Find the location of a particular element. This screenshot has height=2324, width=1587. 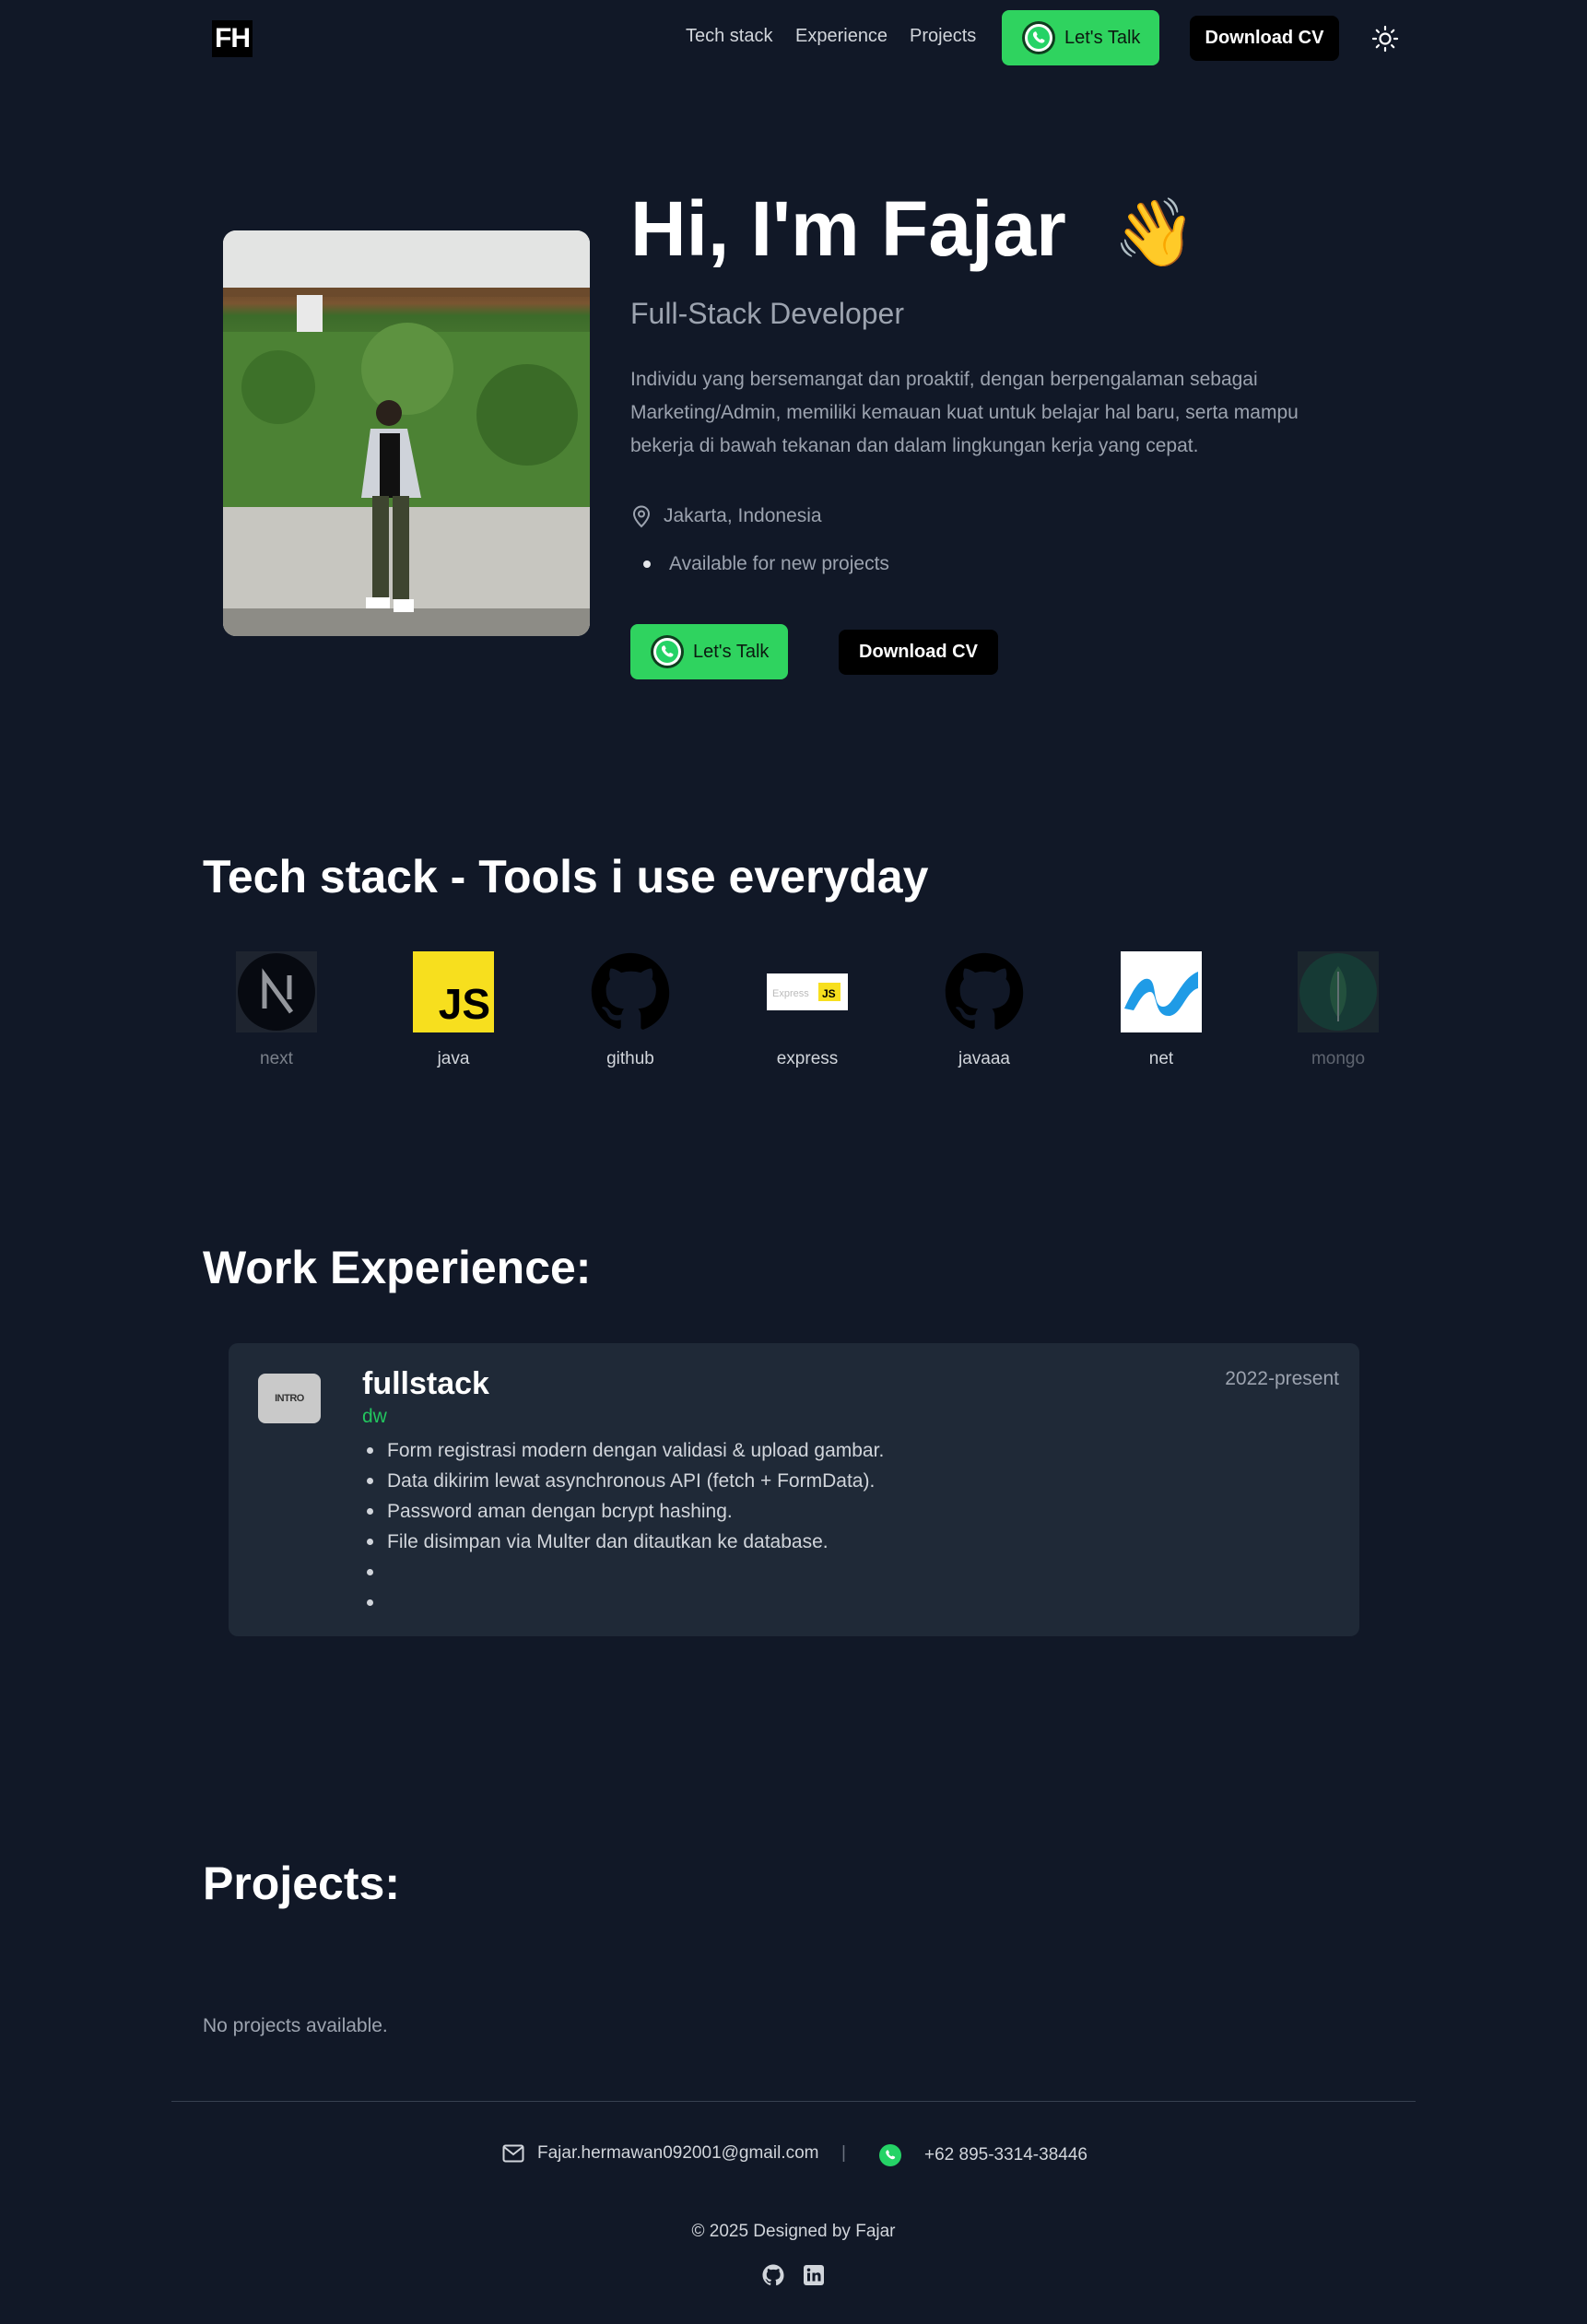

tech-stack-title: Tech stack - Tools i use everyday is located at coordinates (566, 877).